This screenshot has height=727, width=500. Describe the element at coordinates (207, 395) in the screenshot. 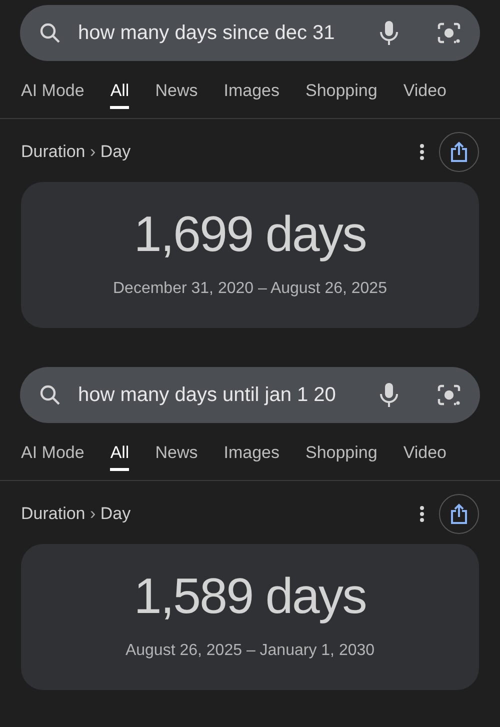

I see `search-query: how many days until jan 1 20` at that location.